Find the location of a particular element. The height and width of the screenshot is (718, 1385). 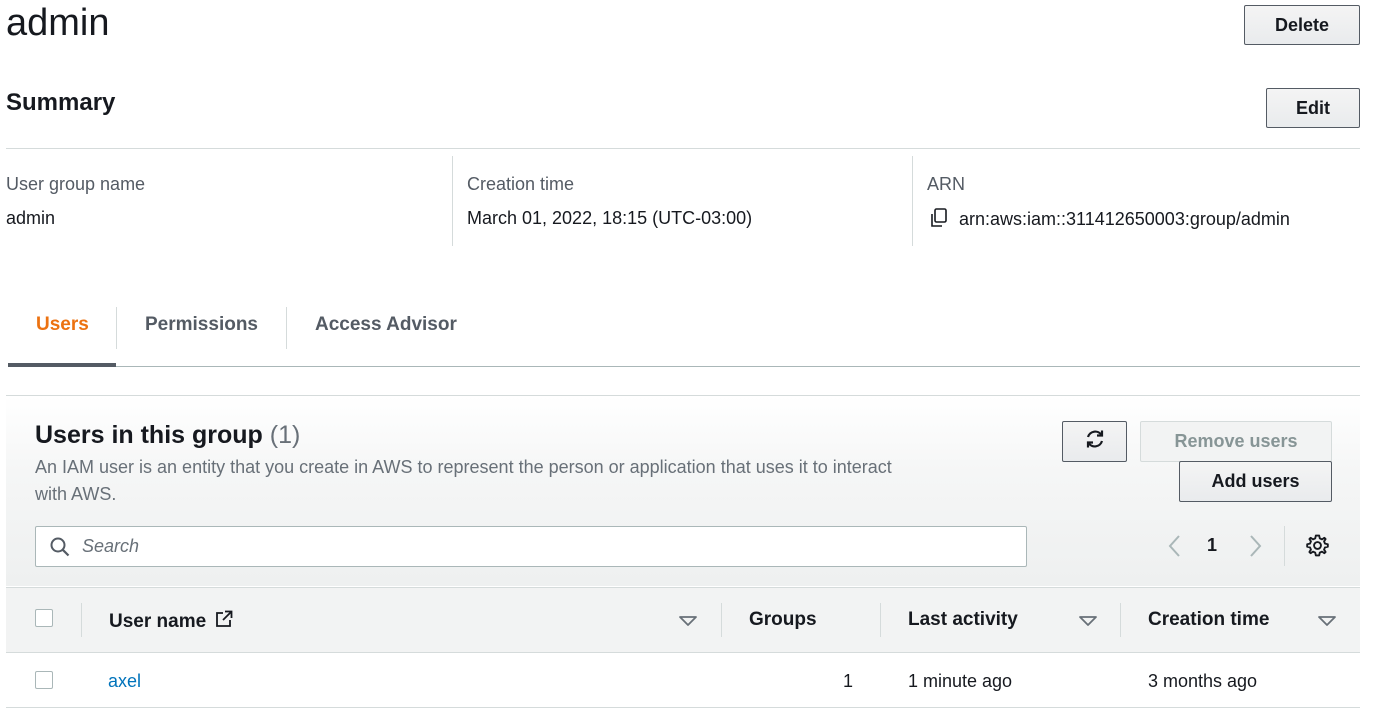

column-header-groups: Groups is located at coordinates (783, 620).